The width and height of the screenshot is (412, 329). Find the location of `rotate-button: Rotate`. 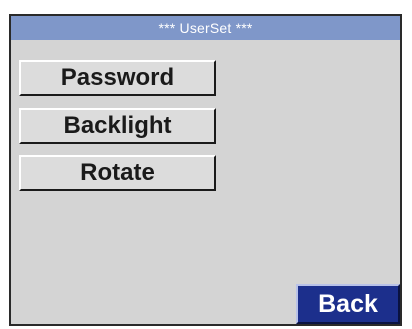

rotate-button: Rotate is located at coordinates (117, 173).